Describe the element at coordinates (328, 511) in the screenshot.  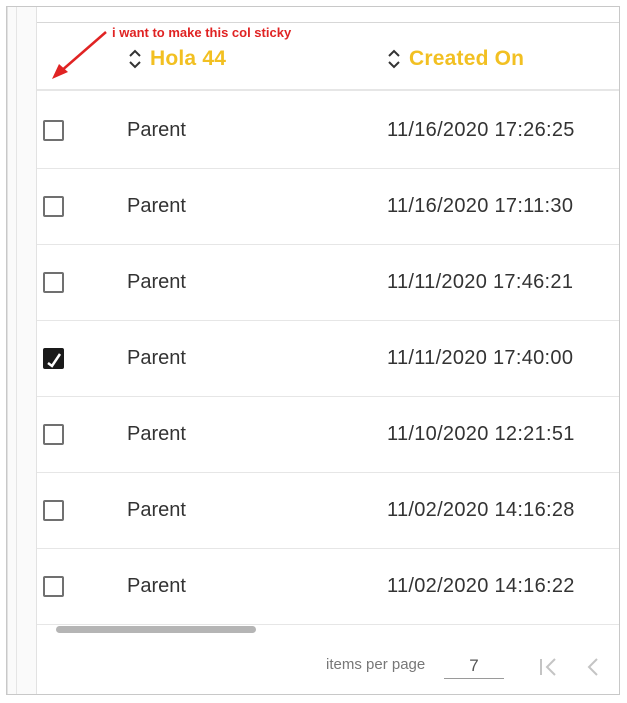
I see `table-row: Parent 11/02/2020 14:16:28` at that location.